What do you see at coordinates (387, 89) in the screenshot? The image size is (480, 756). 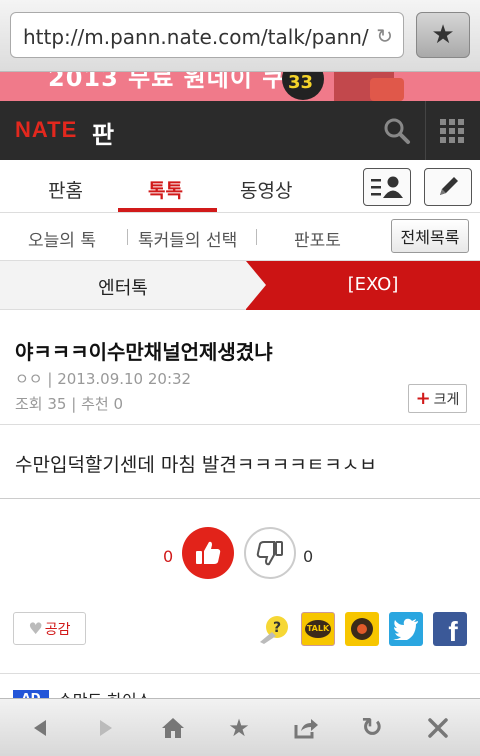 I see `banner-image-detail` at bounding box center [387, 89].